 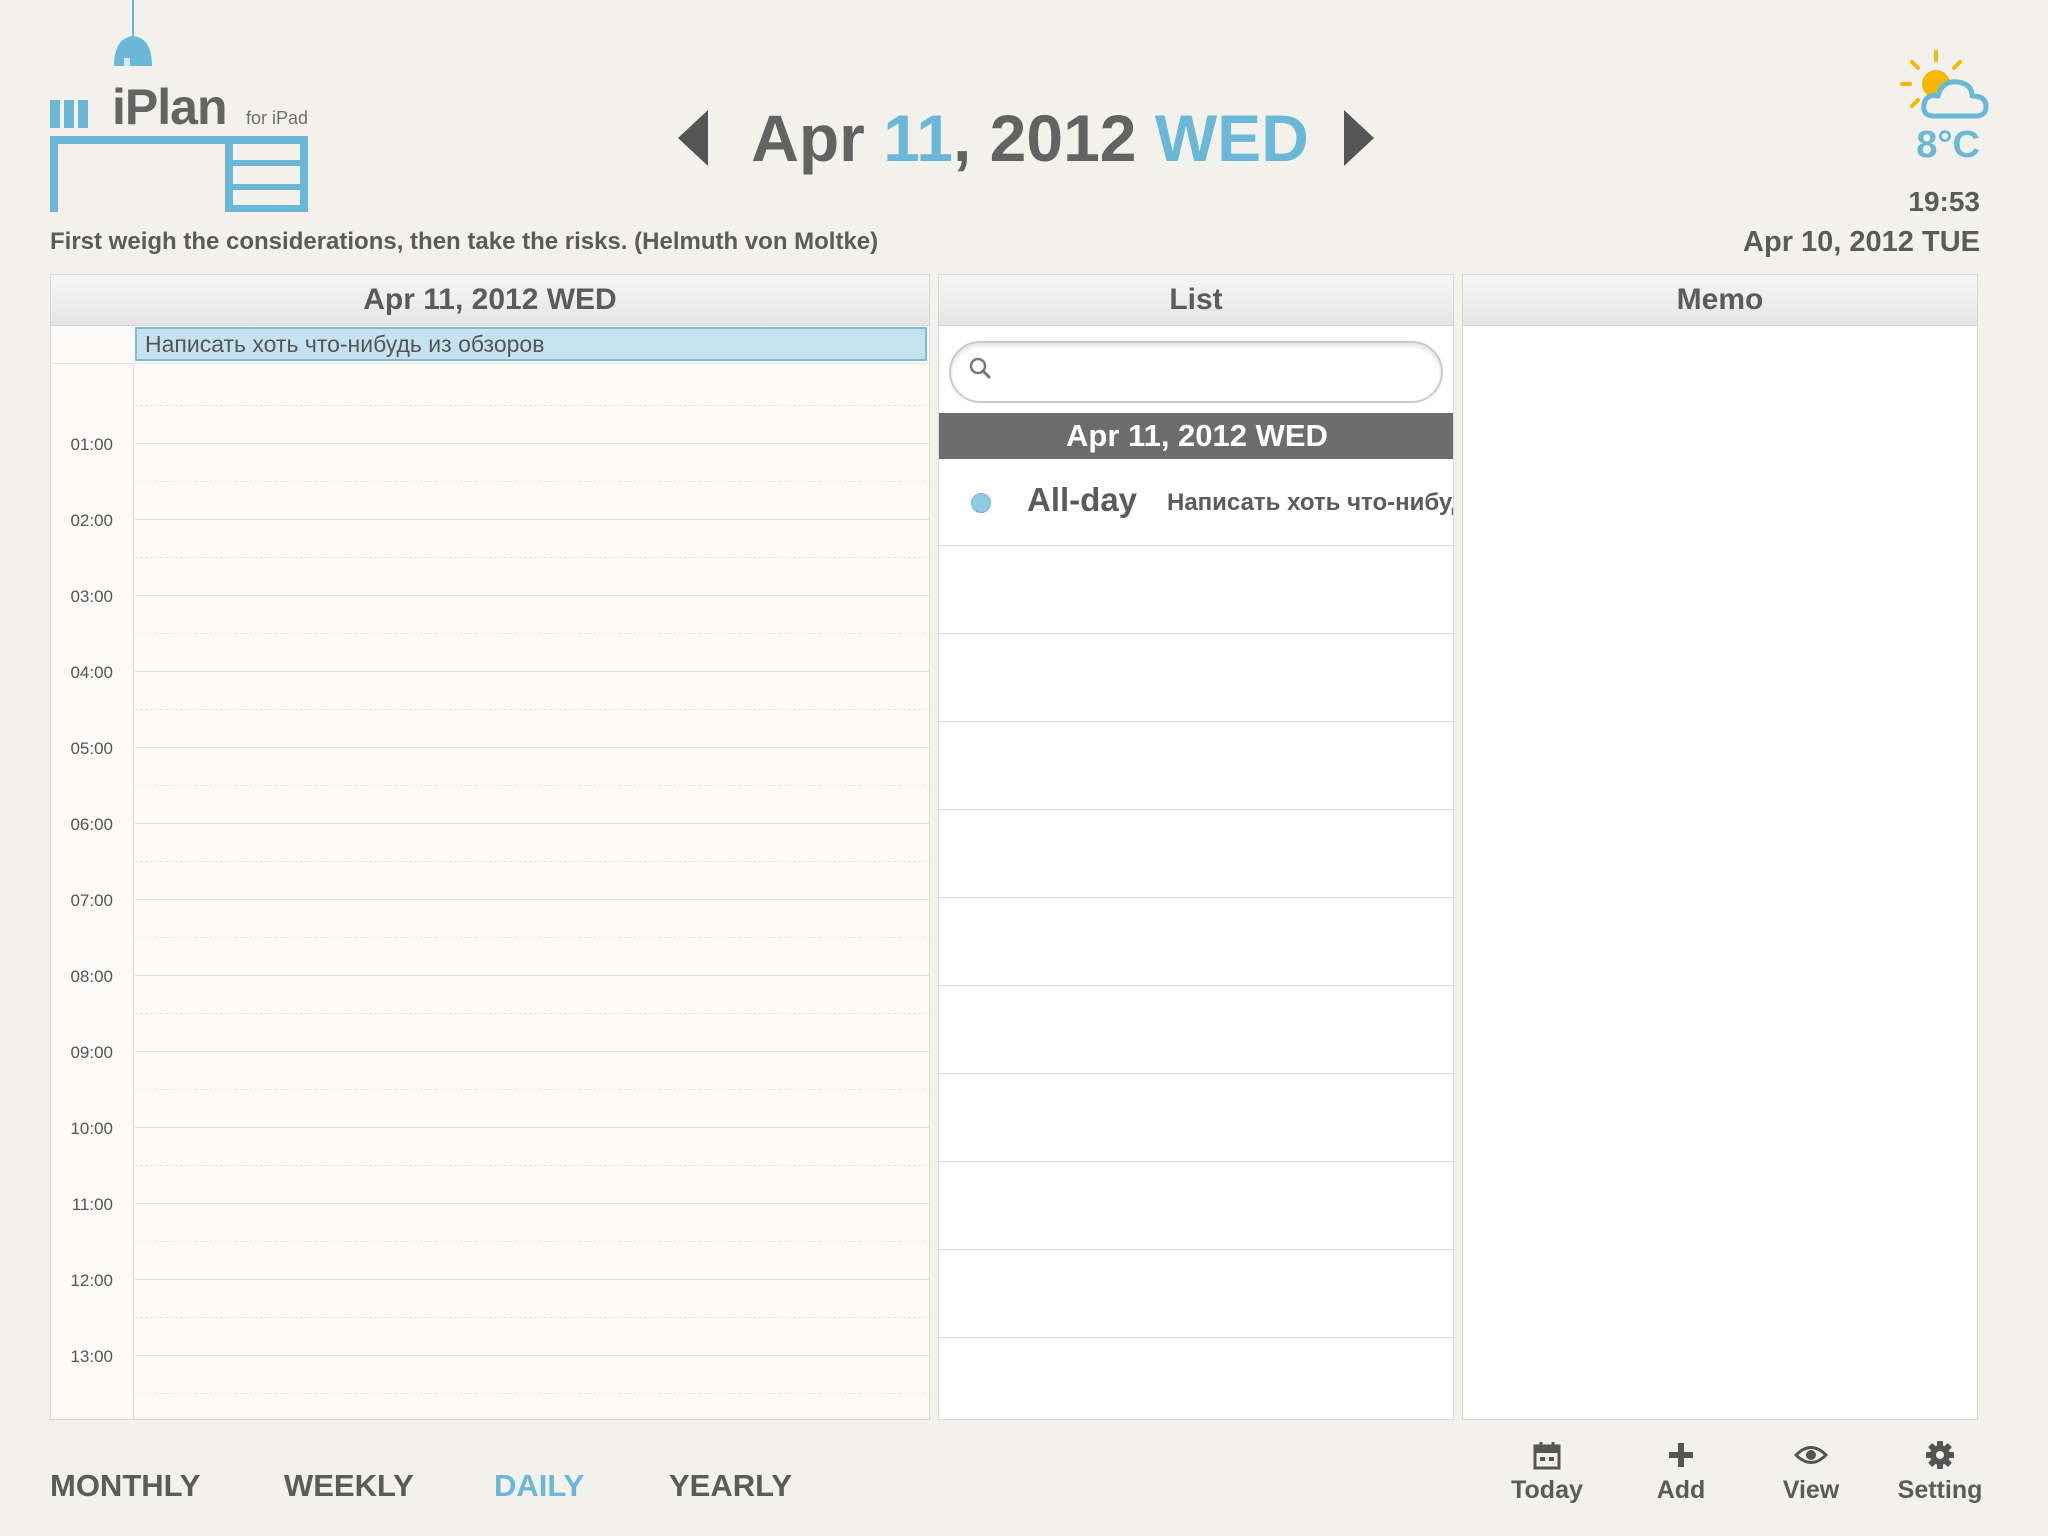 I want to click on hour-label: 10:00, so click(x=91, y=1128).